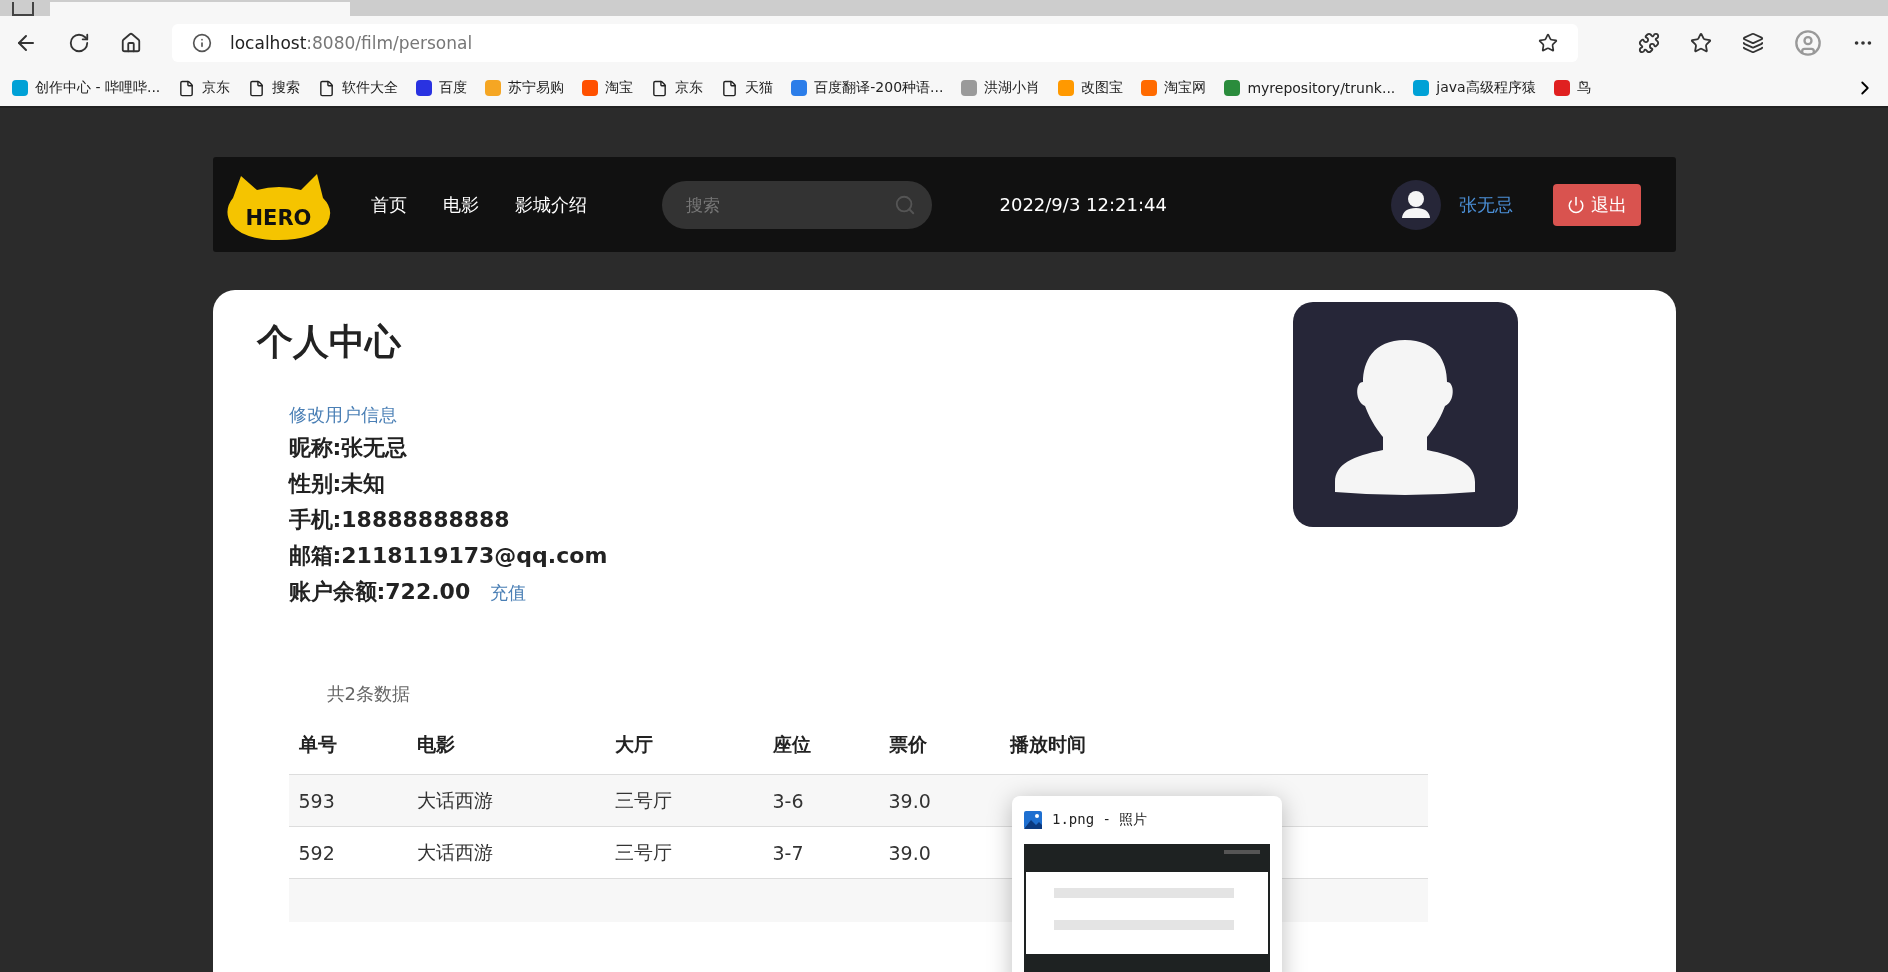 The height and width of the screenshot is (972, 1888). Describe the element at coordinates (202, 43) in the screenshot. I see `info-icon` at that location.